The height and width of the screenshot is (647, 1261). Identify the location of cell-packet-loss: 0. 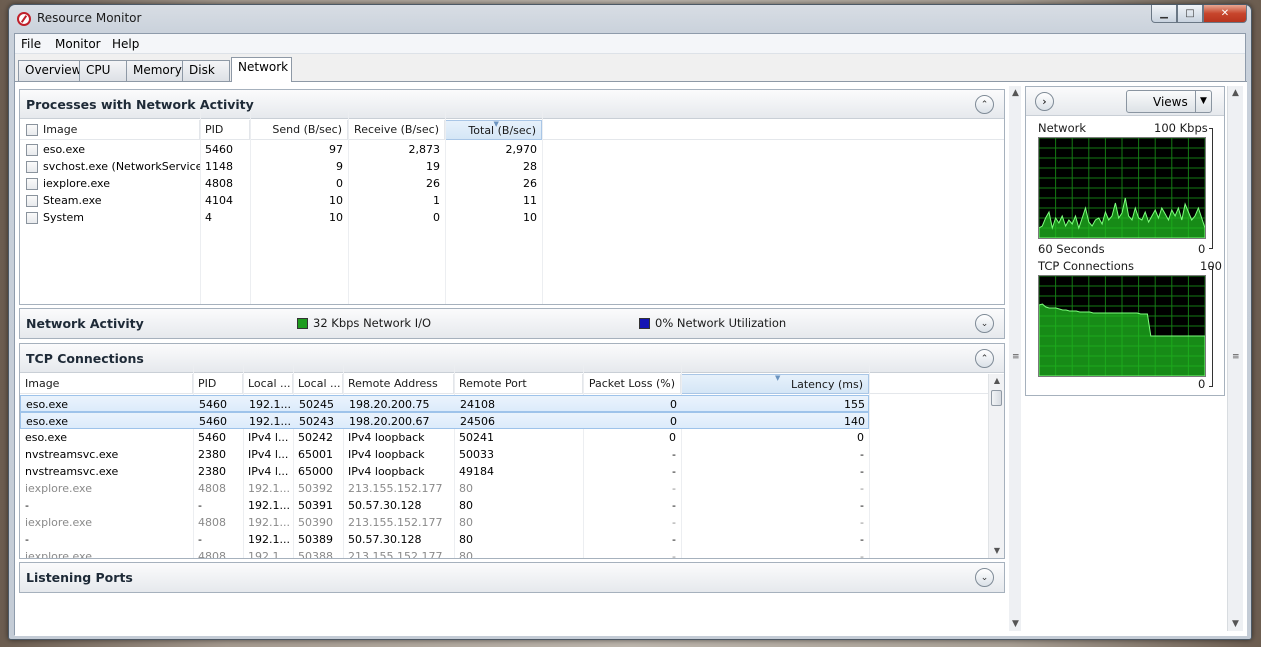
(672, 437).